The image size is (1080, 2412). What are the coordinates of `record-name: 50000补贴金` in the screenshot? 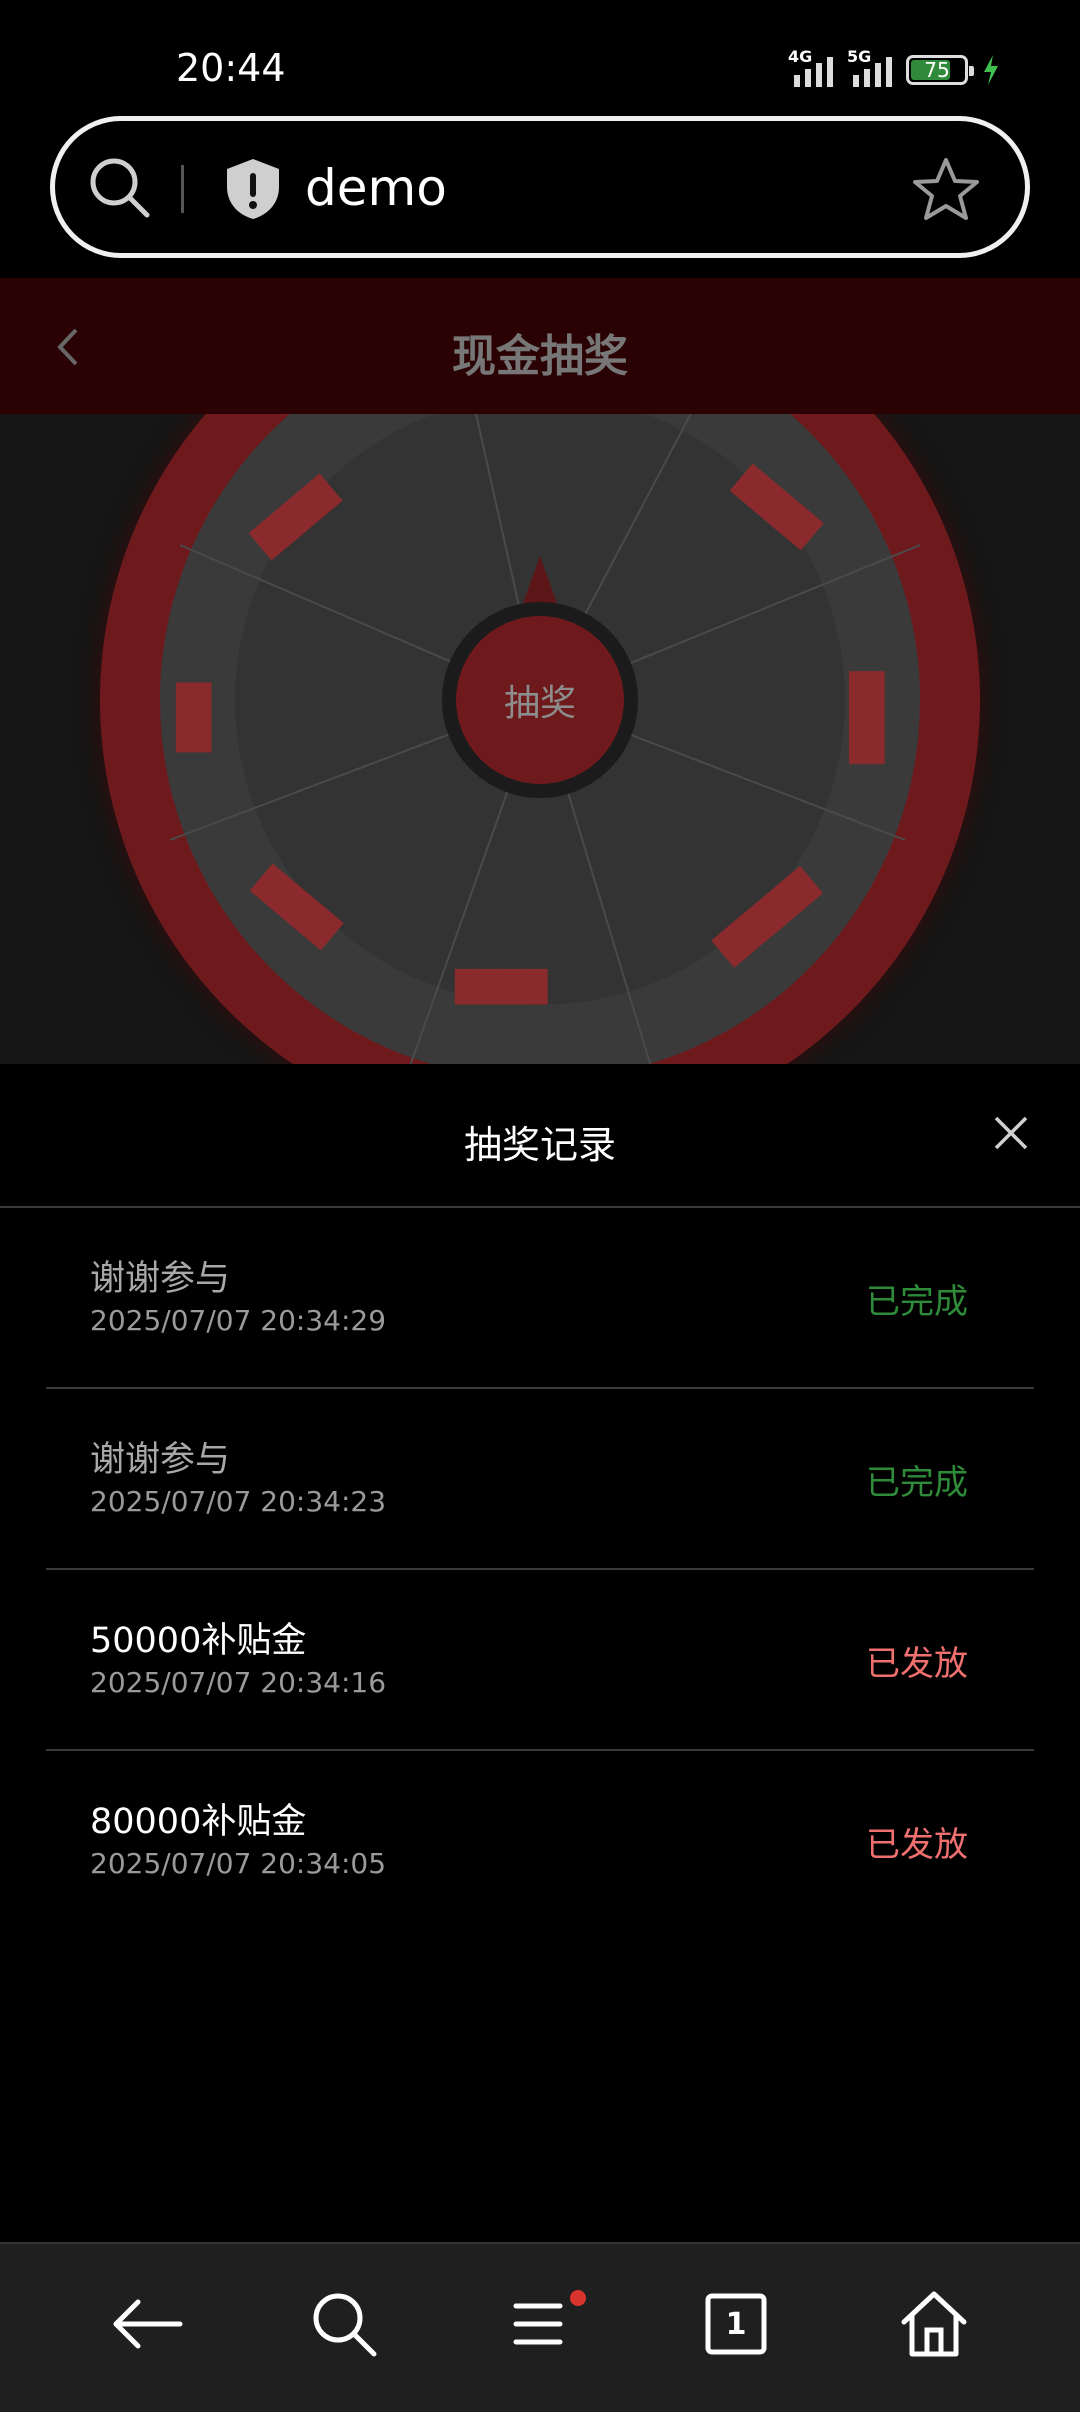 It's located at (198, 1641).